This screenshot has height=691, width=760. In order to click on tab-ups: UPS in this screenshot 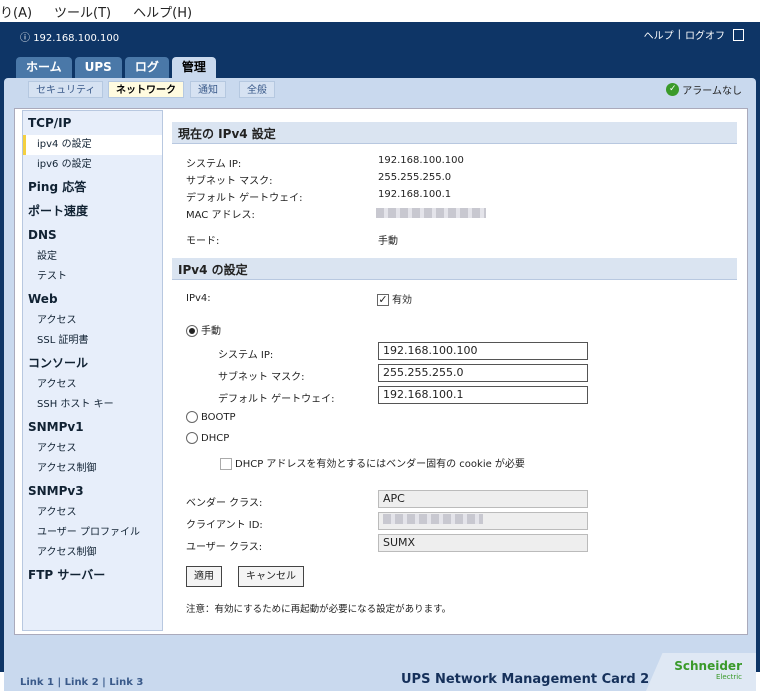, I will do `click(98, 67)`.